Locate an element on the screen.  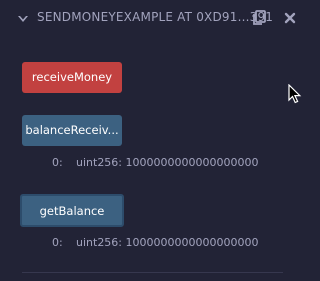
chevron-down-icon is located at coordinates (23, 19).